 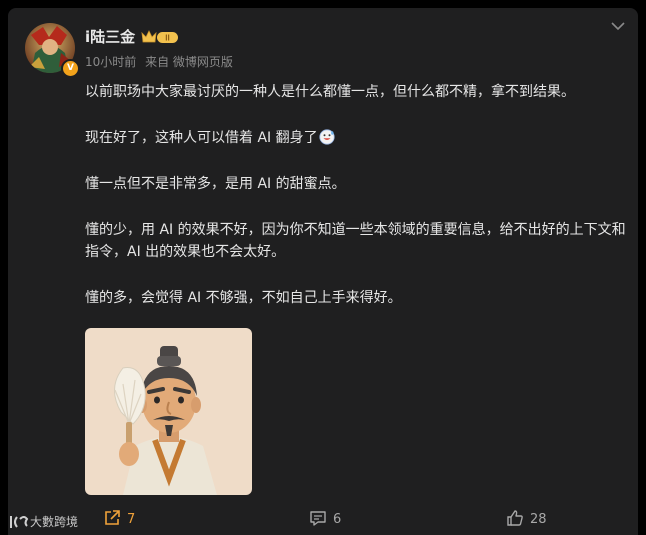 What do you see at coordinates (168, 411) in the screenshot?
I see `post-image` at bounding box center [168, 411].